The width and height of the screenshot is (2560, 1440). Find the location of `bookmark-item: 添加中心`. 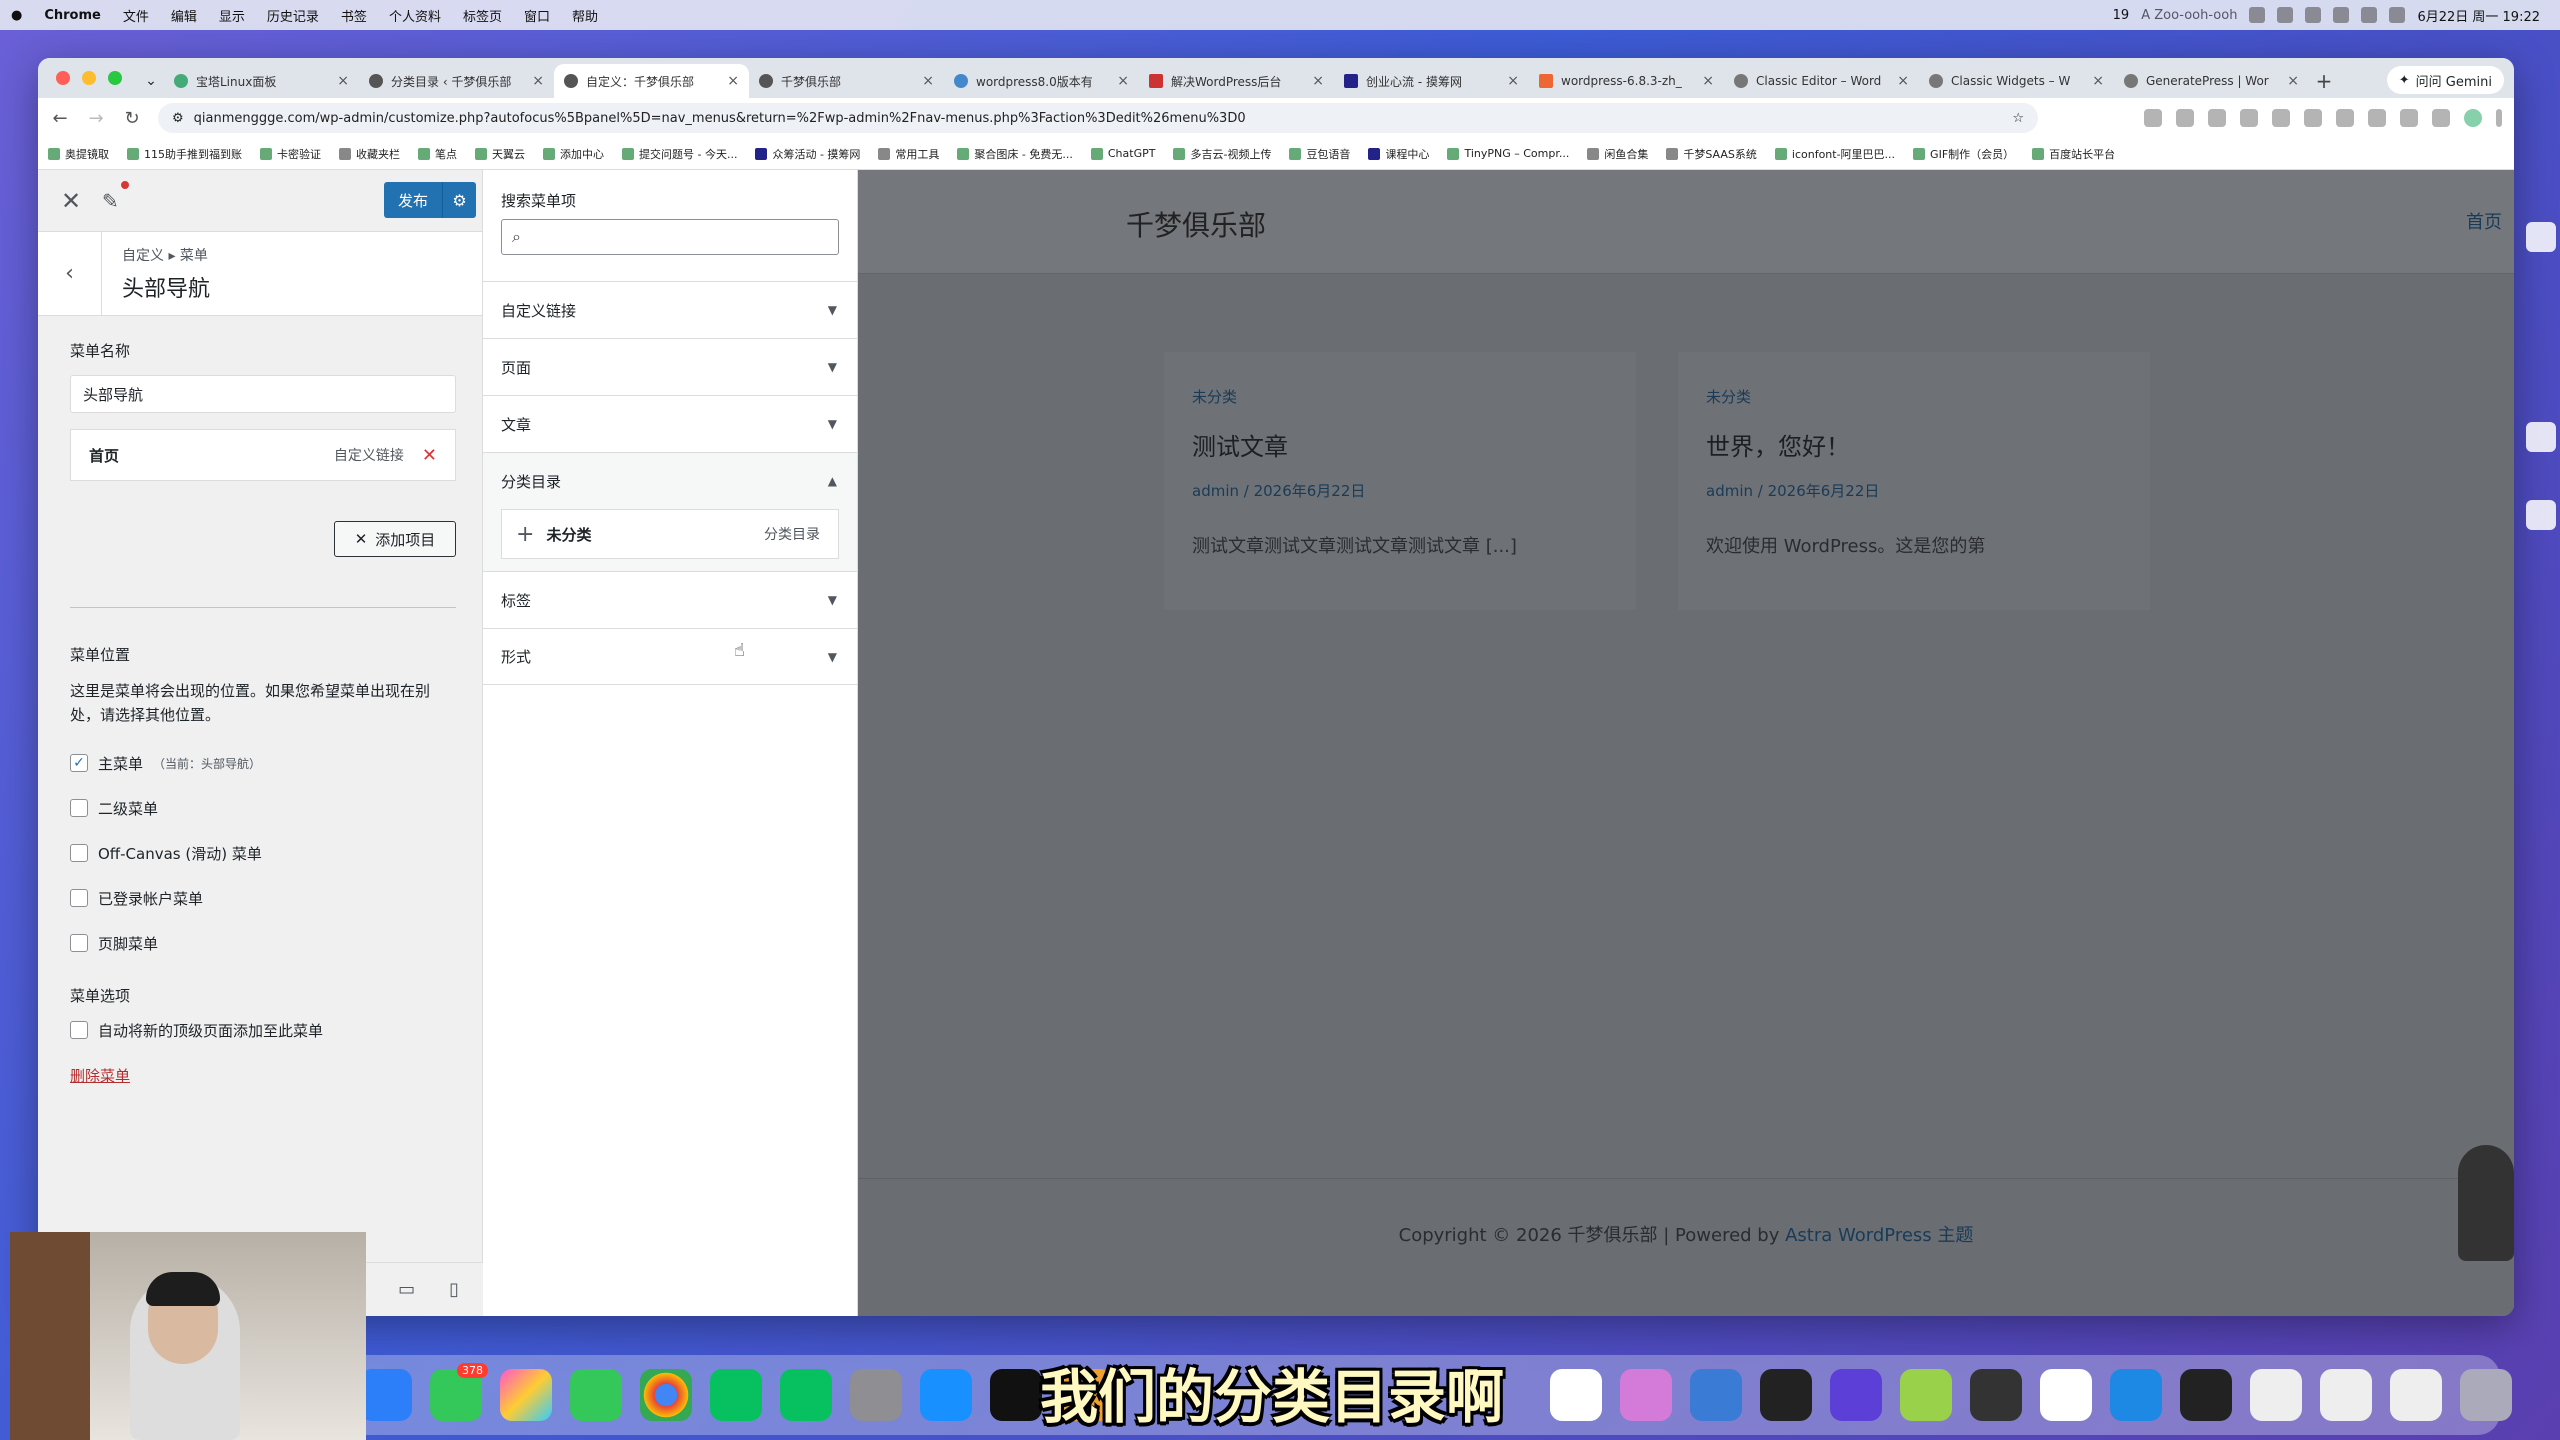

bookmark-item: 添加中心 is located at coordinates (573, 154).